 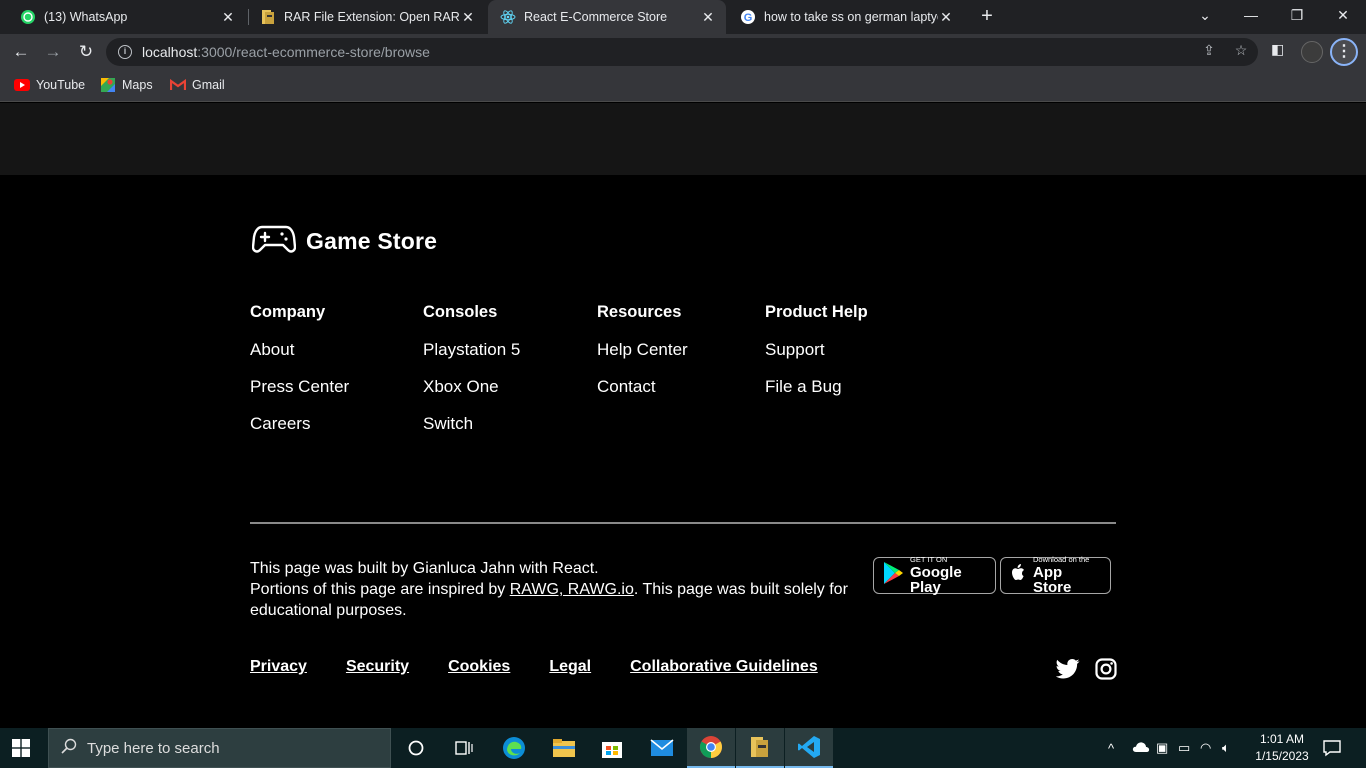 What do you see at coordinates (299, 431) in the screenshot?
I see `footer-link-careers: Careers` at bounding box center [299, 431].